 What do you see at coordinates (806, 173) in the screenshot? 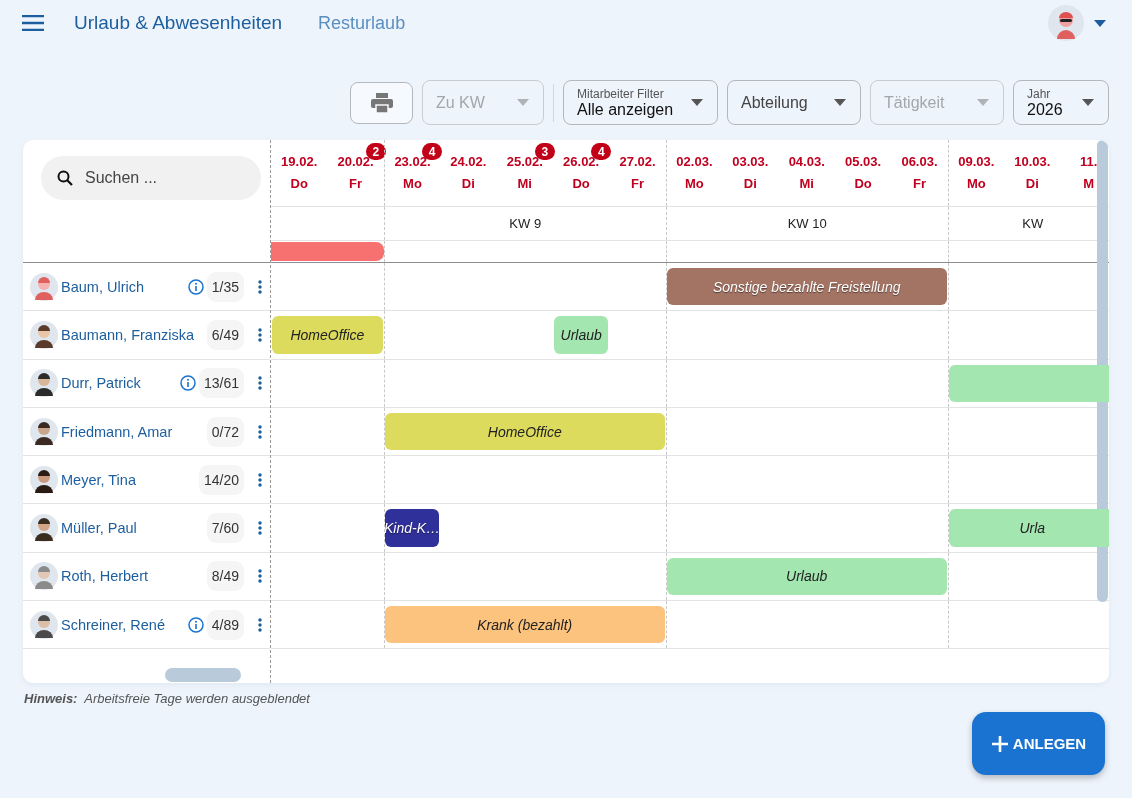
I see `day-header: 04.03. Mi` at bounding box center [806, 173].